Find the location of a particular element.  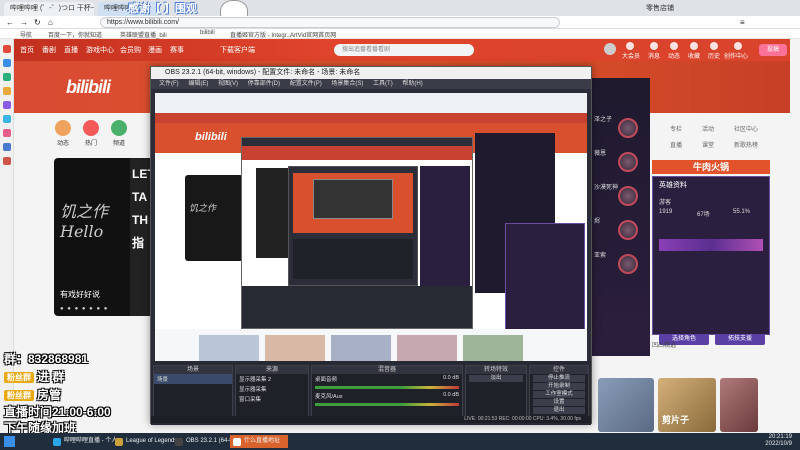

carousel-dots: ● ● ● ● ● ● ● is located at coordinates (84, 309).